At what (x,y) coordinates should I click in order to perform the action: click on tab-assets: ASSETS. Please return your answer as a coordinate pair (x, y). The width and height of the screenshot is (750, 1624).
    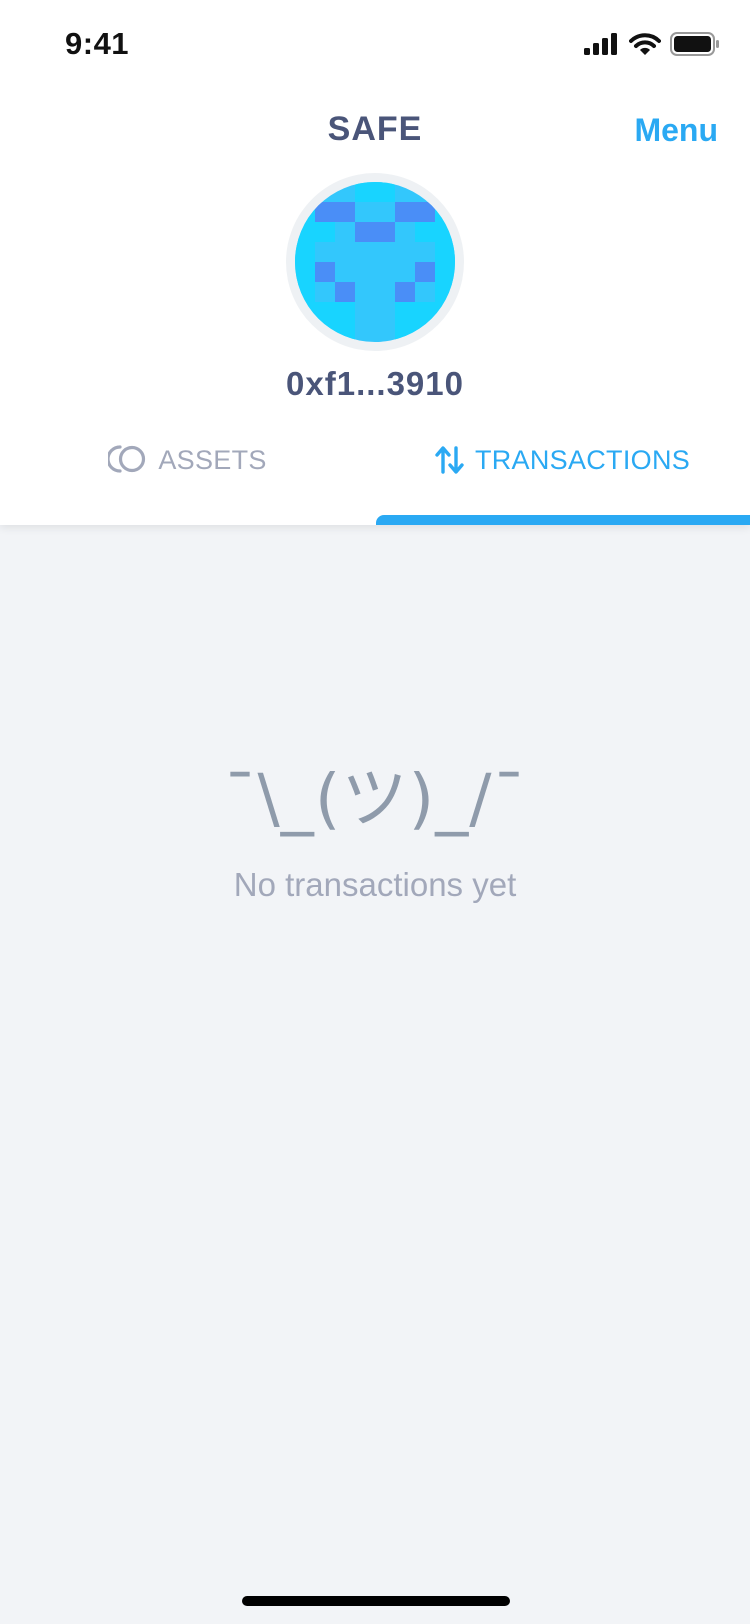
    Looking at the image, I should click on (187, 482).